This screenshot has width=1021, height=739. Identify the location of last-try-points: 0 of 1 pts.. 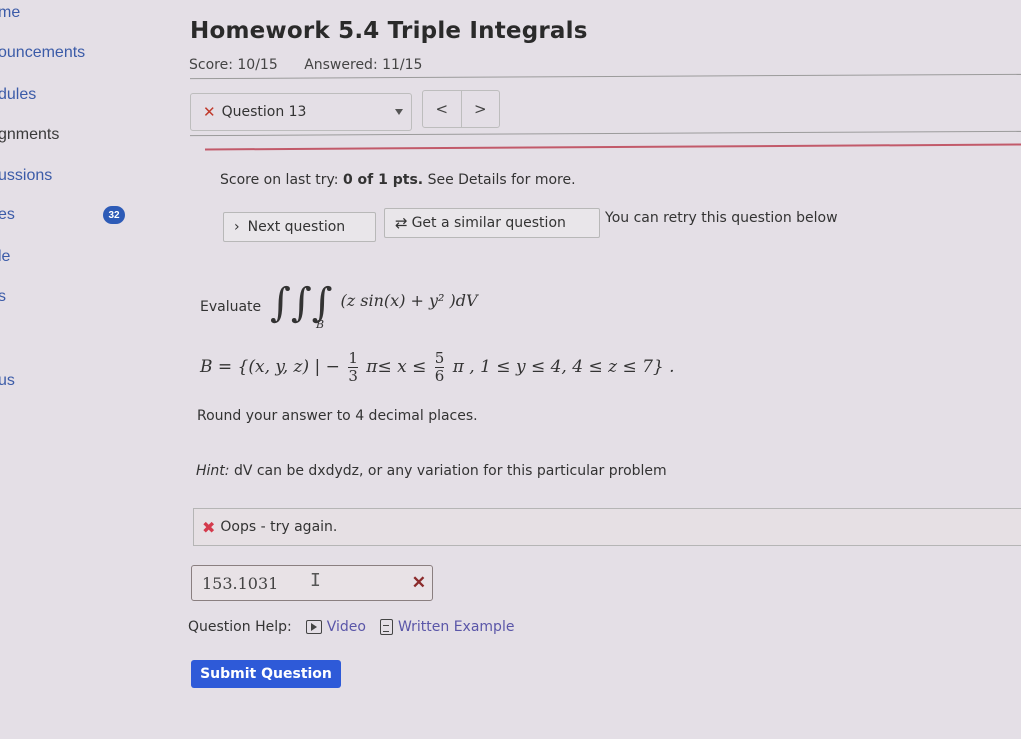
(383, 180).